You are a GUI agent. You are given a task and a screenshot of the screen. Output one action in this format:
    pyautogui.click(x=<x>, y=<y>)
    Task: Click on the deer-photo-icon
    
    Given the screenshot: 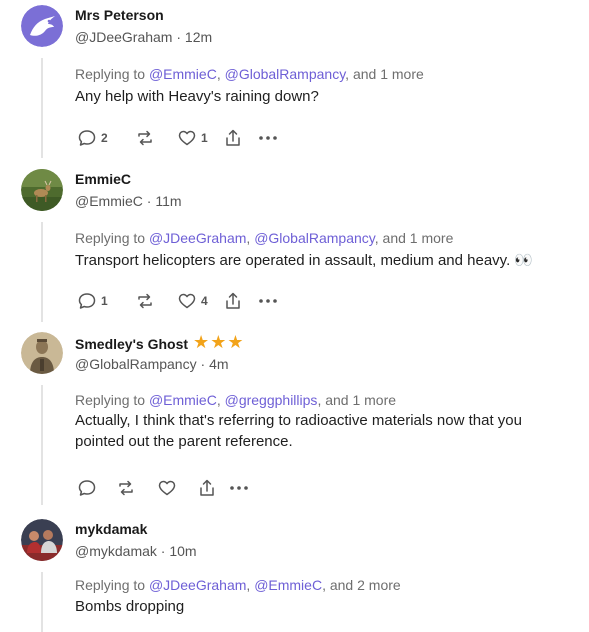 What is the action you would take?
    pyautogui.click(x=42, y=190)
    